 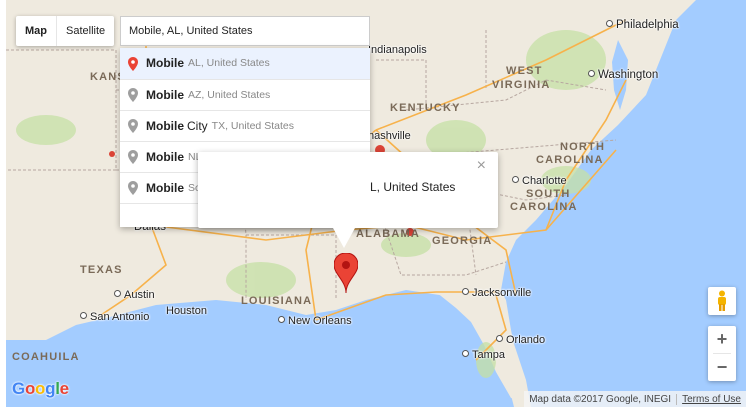 What do you see at coordinates (252, 125) in the screenshot?
I see `autocomplete-secondary-text: TX, United States` at bounding box center [252, 125].